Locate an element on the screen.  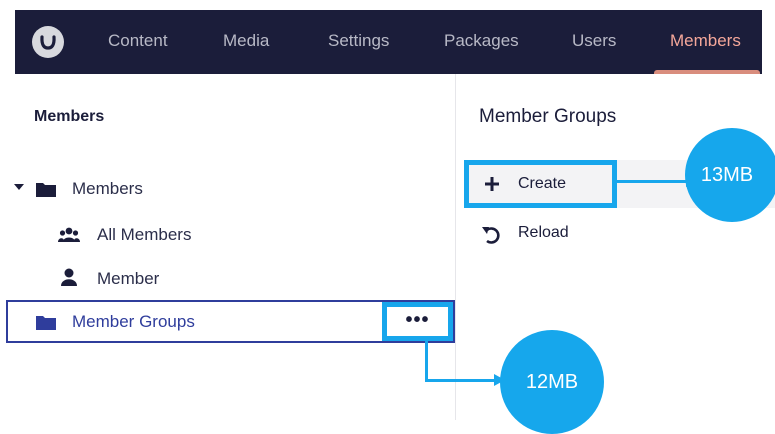
actions-title: Member Groups is located at coordinates (548, 116).